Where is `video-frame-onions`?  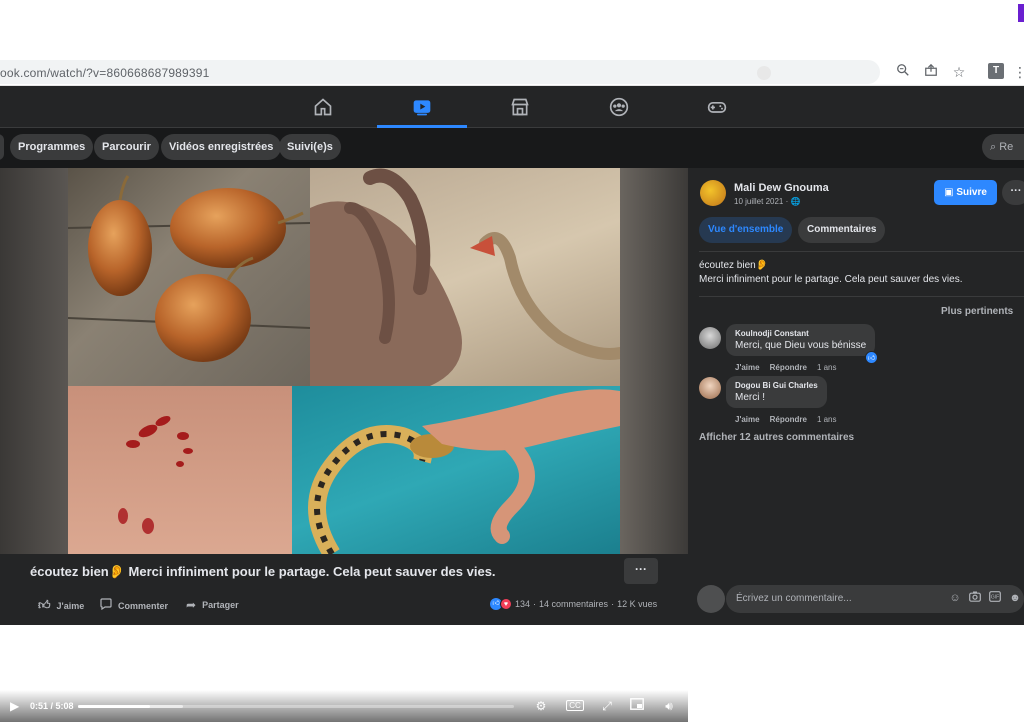 video-frame-onions is located at coordinates (189, 277).